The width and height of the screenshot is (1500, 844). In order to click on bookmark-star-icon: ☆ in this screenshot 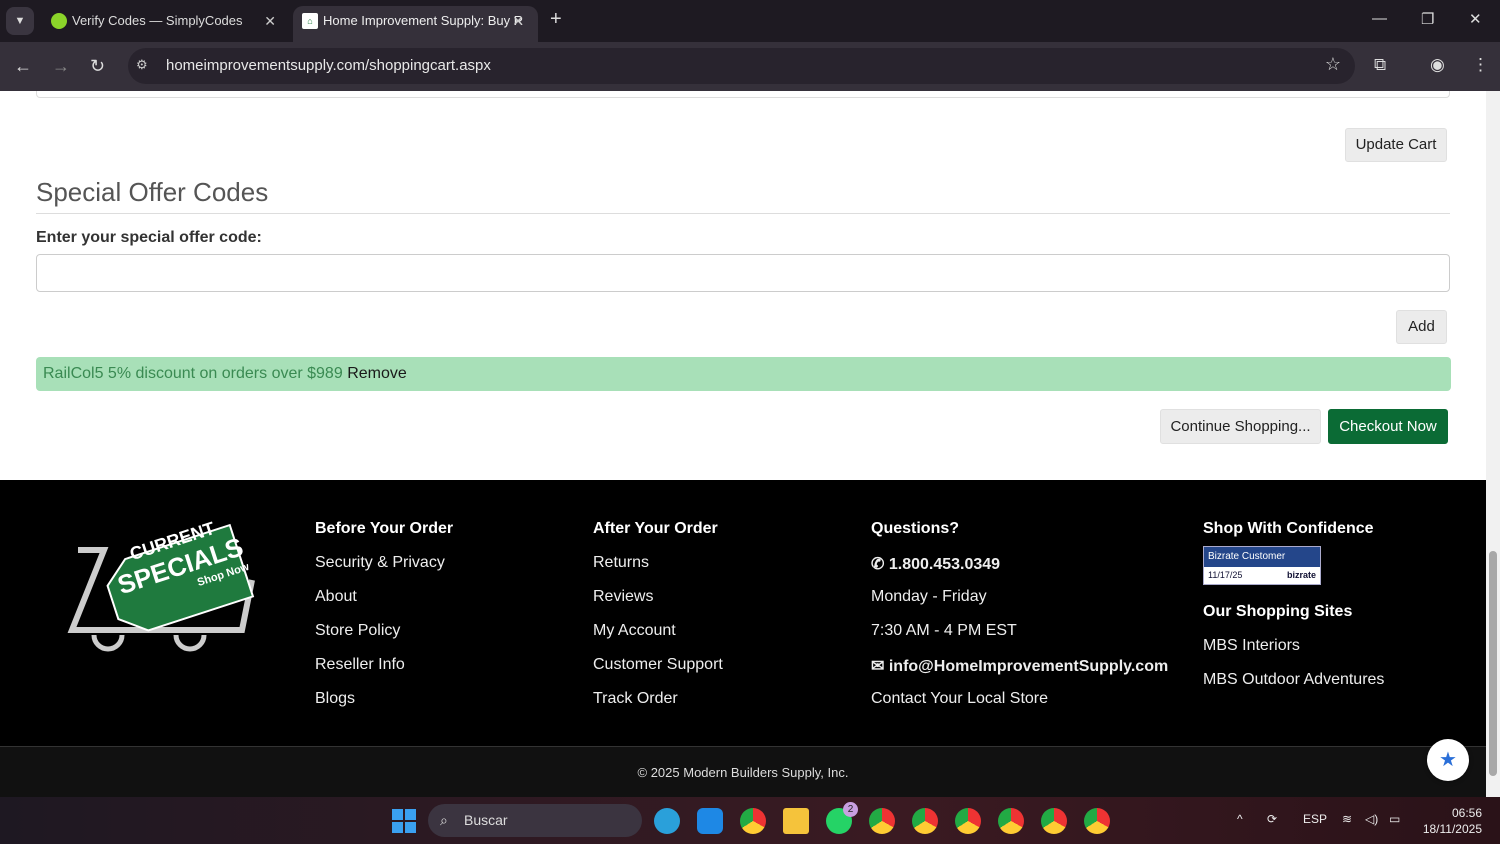, I will do `click(1333, 64)`.